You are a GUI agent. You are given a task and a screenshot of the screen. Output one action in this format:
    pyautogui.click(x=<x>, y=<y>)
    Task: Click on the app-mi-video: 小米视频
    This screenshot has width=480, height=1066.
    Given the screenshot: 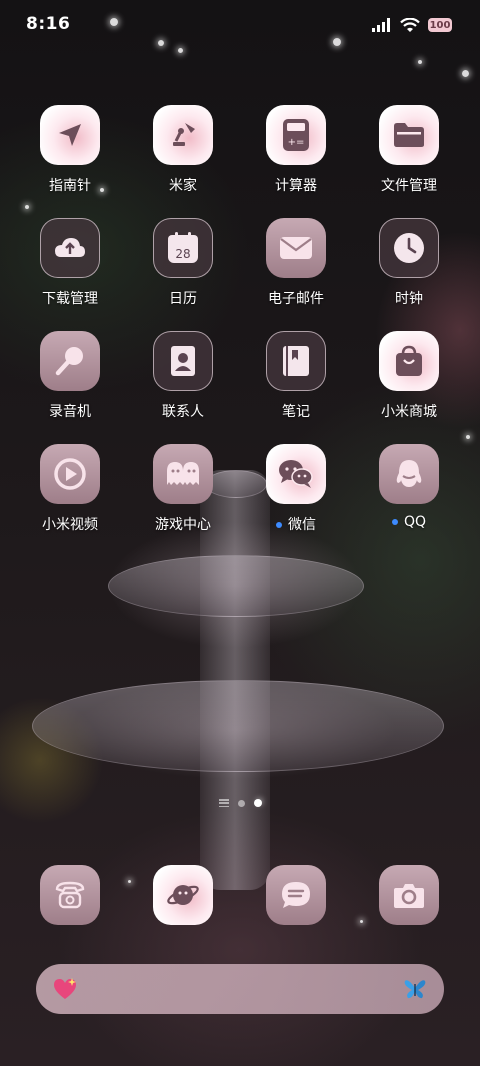 What is the action you would take?
    pyautogui.click(x=70, y=489)
    